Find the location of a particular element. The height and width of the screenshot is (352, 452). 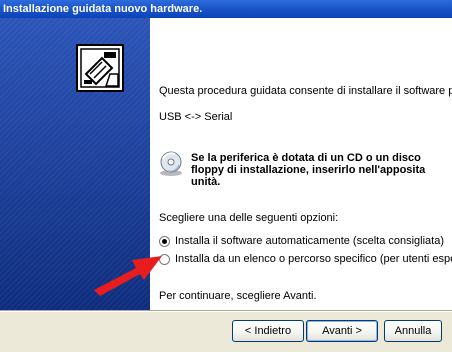

hardware-card-icon is located at coordinates (100, 68).